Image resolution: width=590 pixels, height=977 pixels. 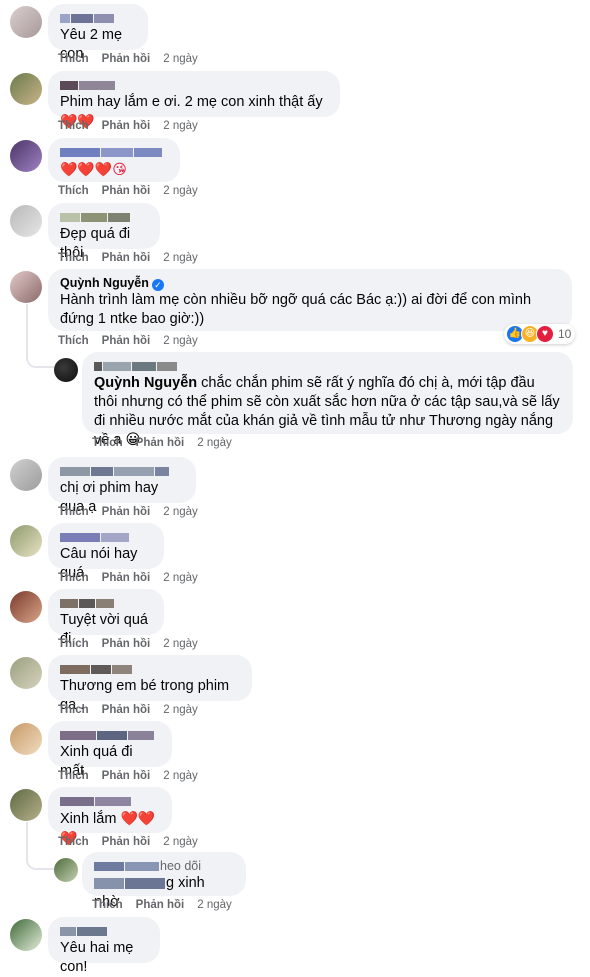 I want to click on love-reaction-icon: ♥, so click(x=545, y=334).